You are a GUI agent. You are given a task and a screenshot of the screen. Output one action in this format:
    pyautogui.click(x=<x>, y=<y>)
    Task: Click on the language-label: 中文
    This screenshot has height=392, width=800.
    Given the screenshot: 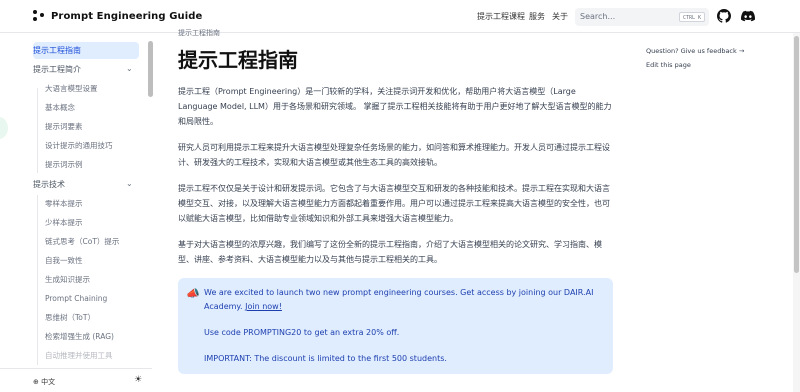 What is the action you would take?
    pyautogui.click(x=48, y=382)
    